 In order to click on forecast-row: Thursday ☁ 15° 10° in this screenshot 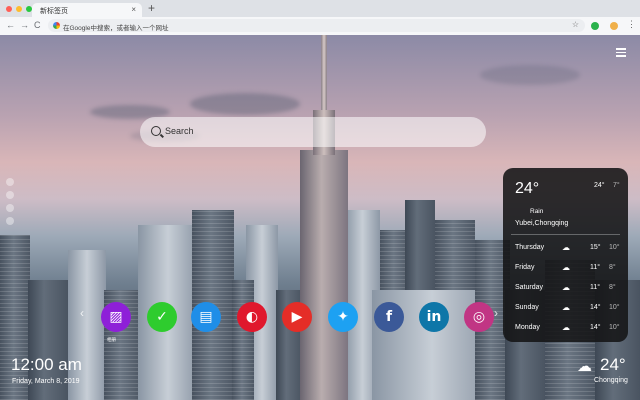, I will do `click(569, 250)`.